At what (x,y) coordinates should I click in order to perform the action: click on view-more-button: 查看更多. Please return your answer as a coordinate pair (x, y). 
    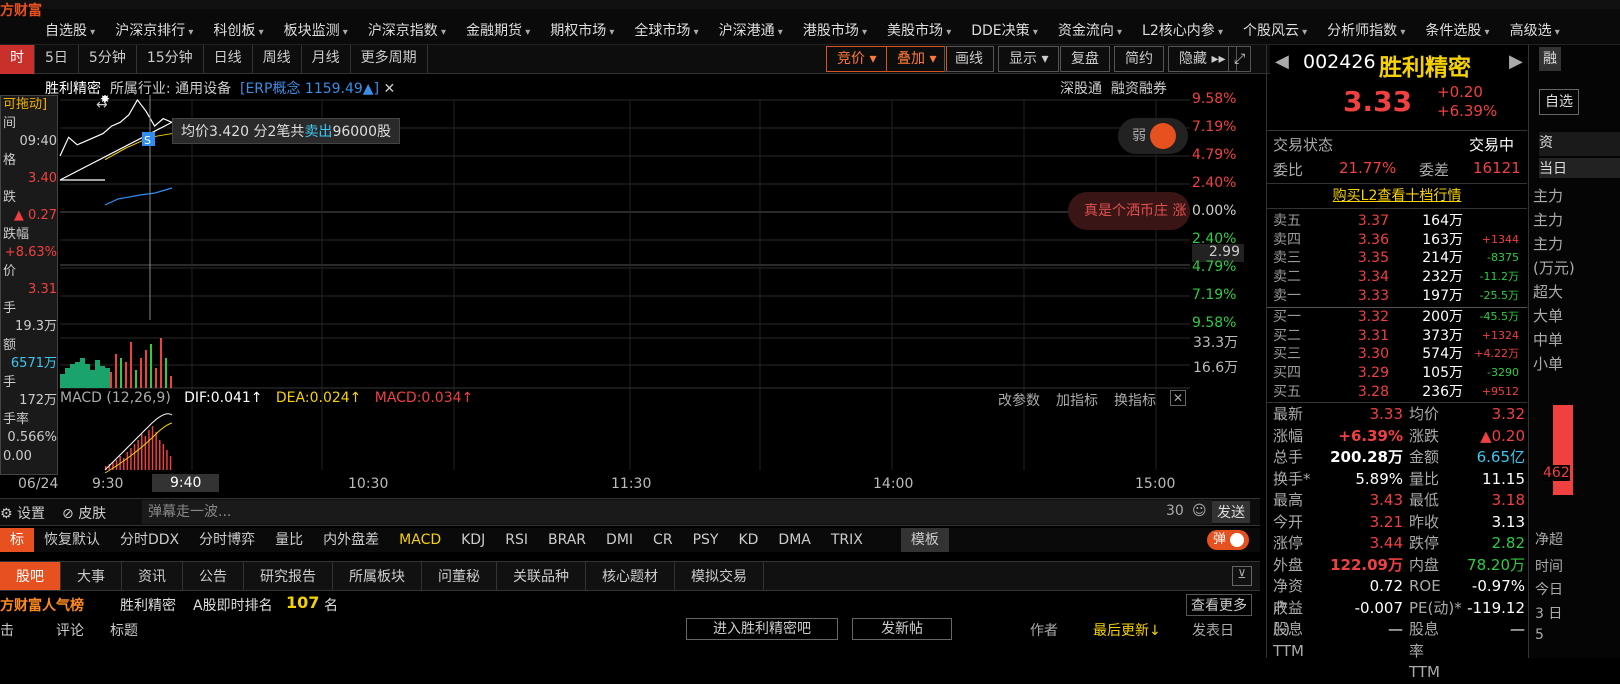
    Looking at the image, I should click on (1219, 605).